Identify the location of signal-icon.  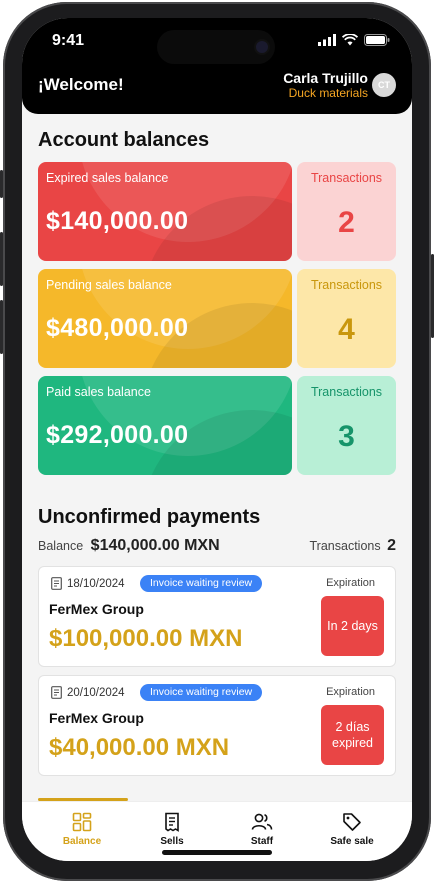
(327, 40).